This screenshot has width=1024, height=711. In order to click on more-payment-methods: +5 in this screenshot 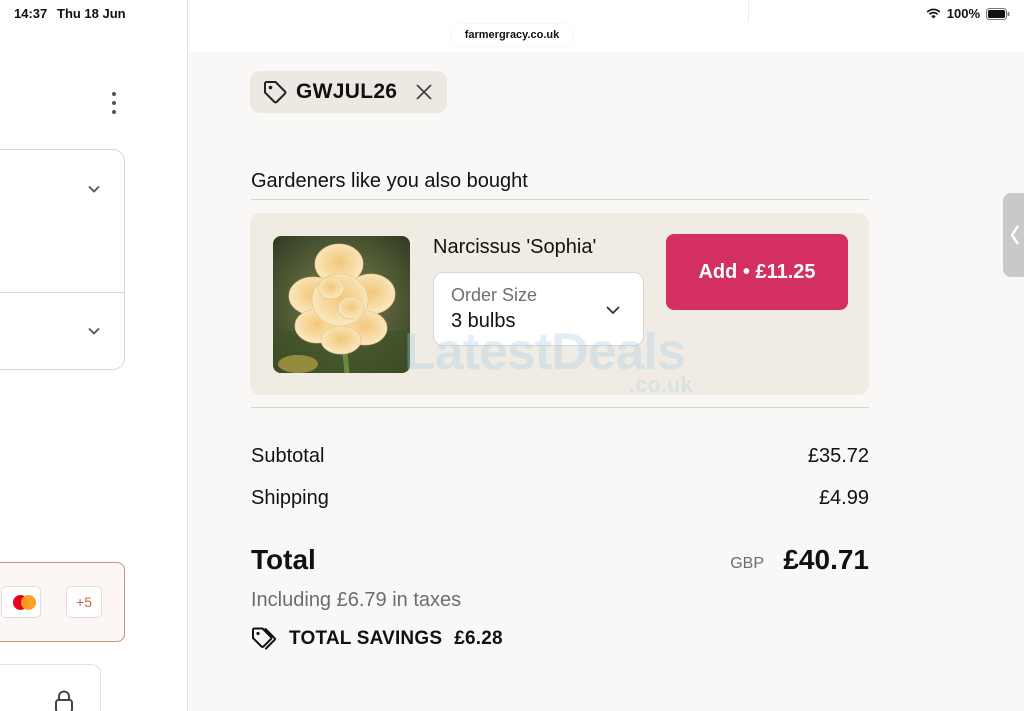, I will do `click(84, 602)`.